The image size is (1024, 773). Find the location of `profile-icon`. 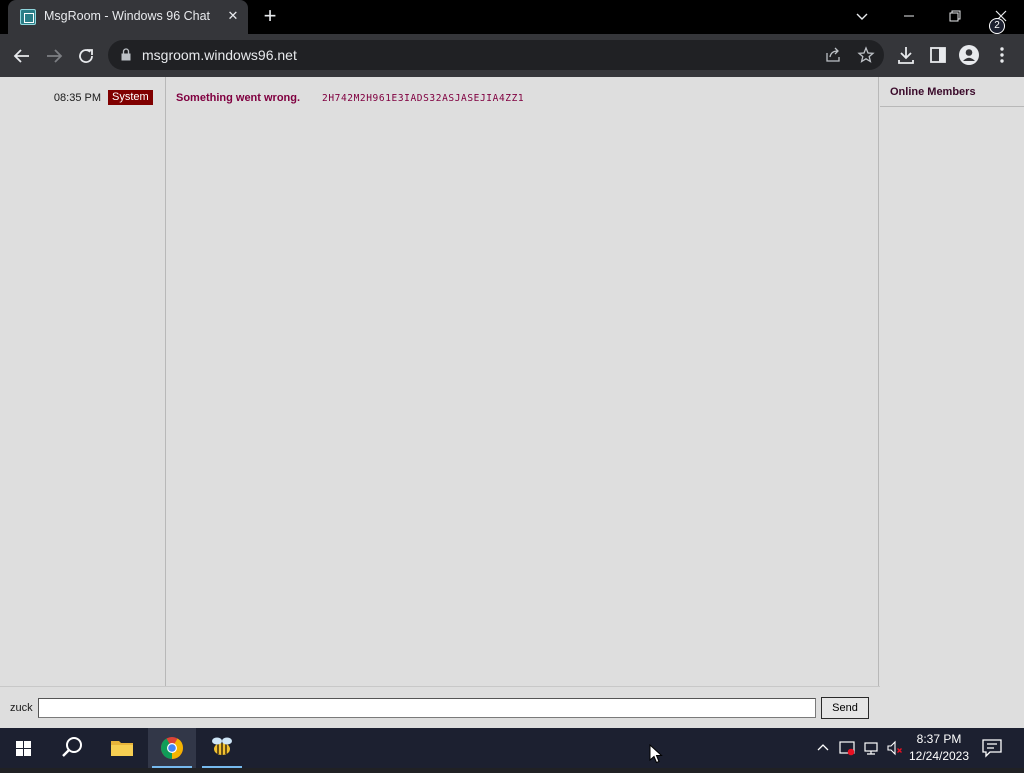

profile-icon is located at coordinates (969, 55).